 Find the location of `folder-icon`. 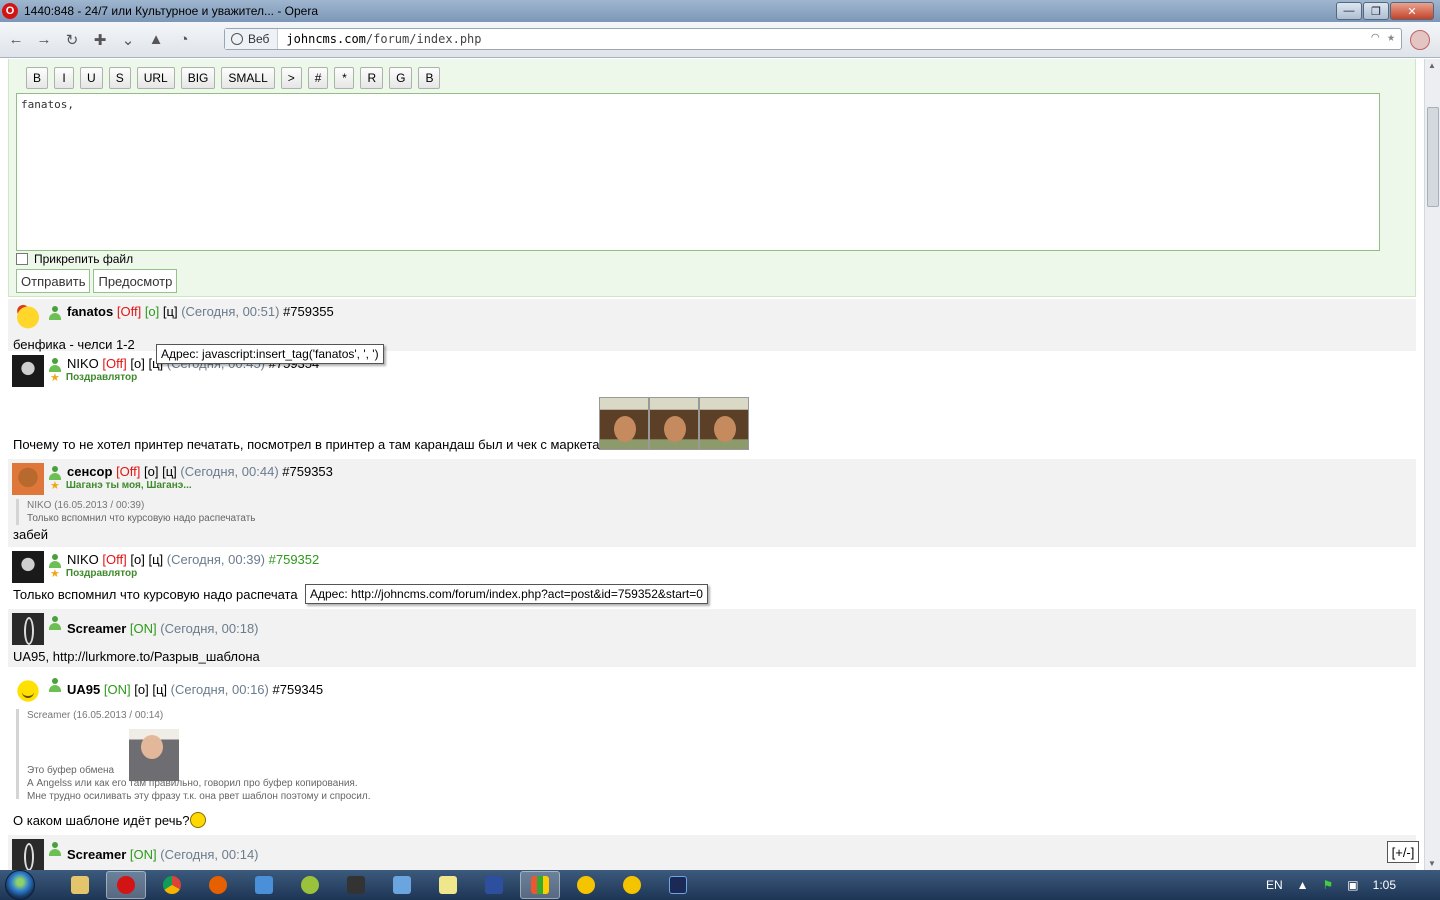

folder-icon is located at coordinates (80, 885).